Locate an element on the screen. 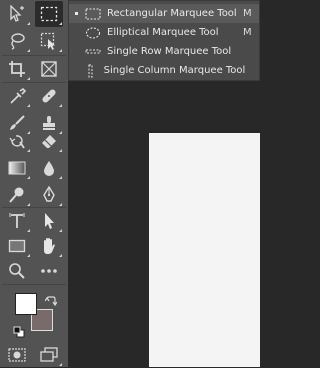  gradient-icon is located at coordinates (17, 168).